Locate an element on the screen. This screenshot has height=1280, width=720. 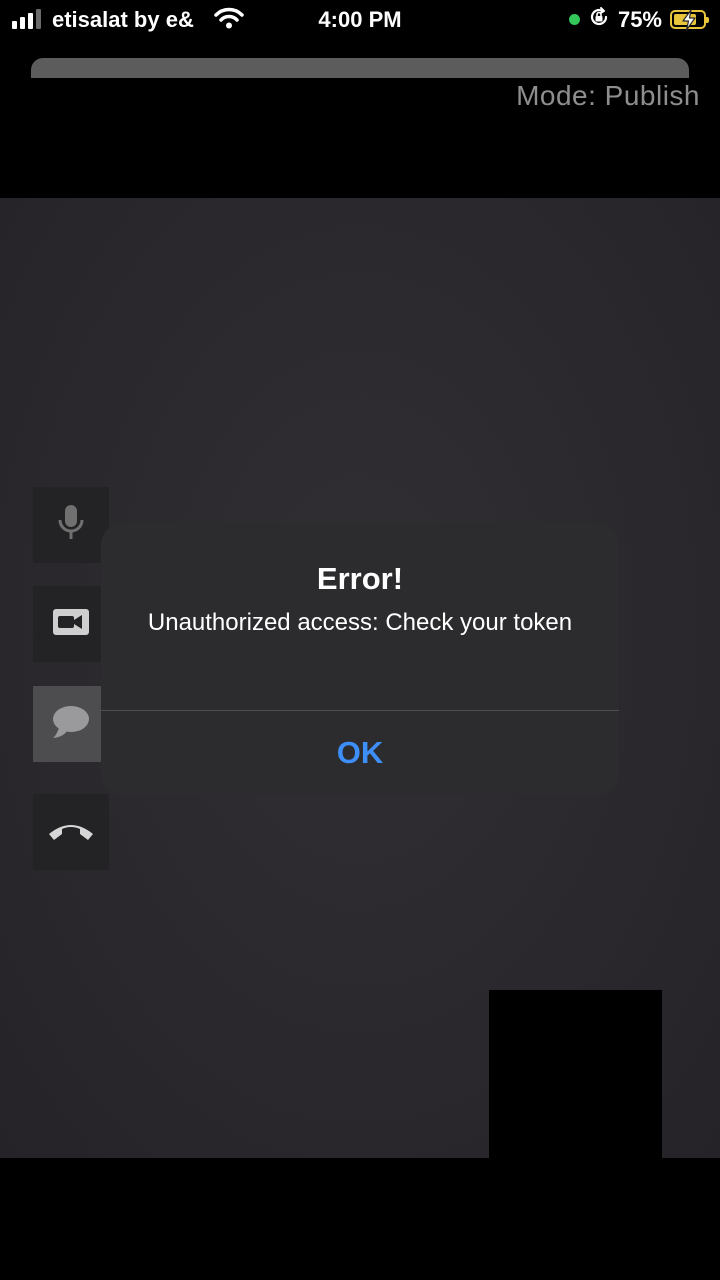
end-call-button is located at coordinates (71, 832).